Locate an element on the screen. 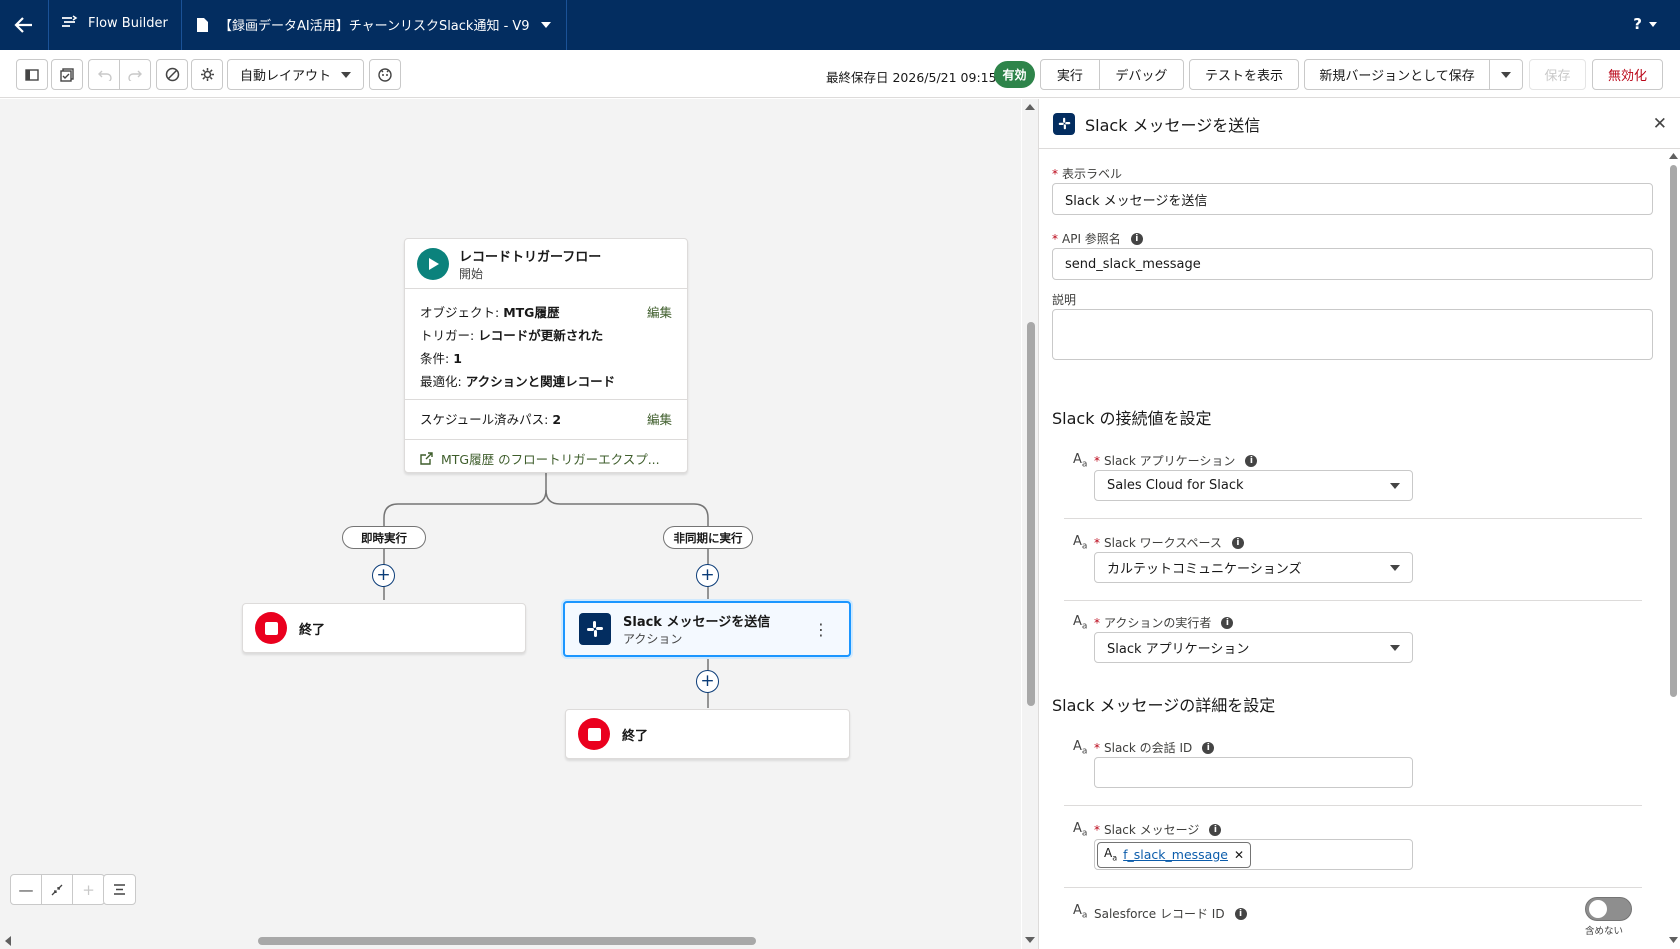  slack-workspace-text: Slack ワークスペース is located at coordinates (1163, 543).